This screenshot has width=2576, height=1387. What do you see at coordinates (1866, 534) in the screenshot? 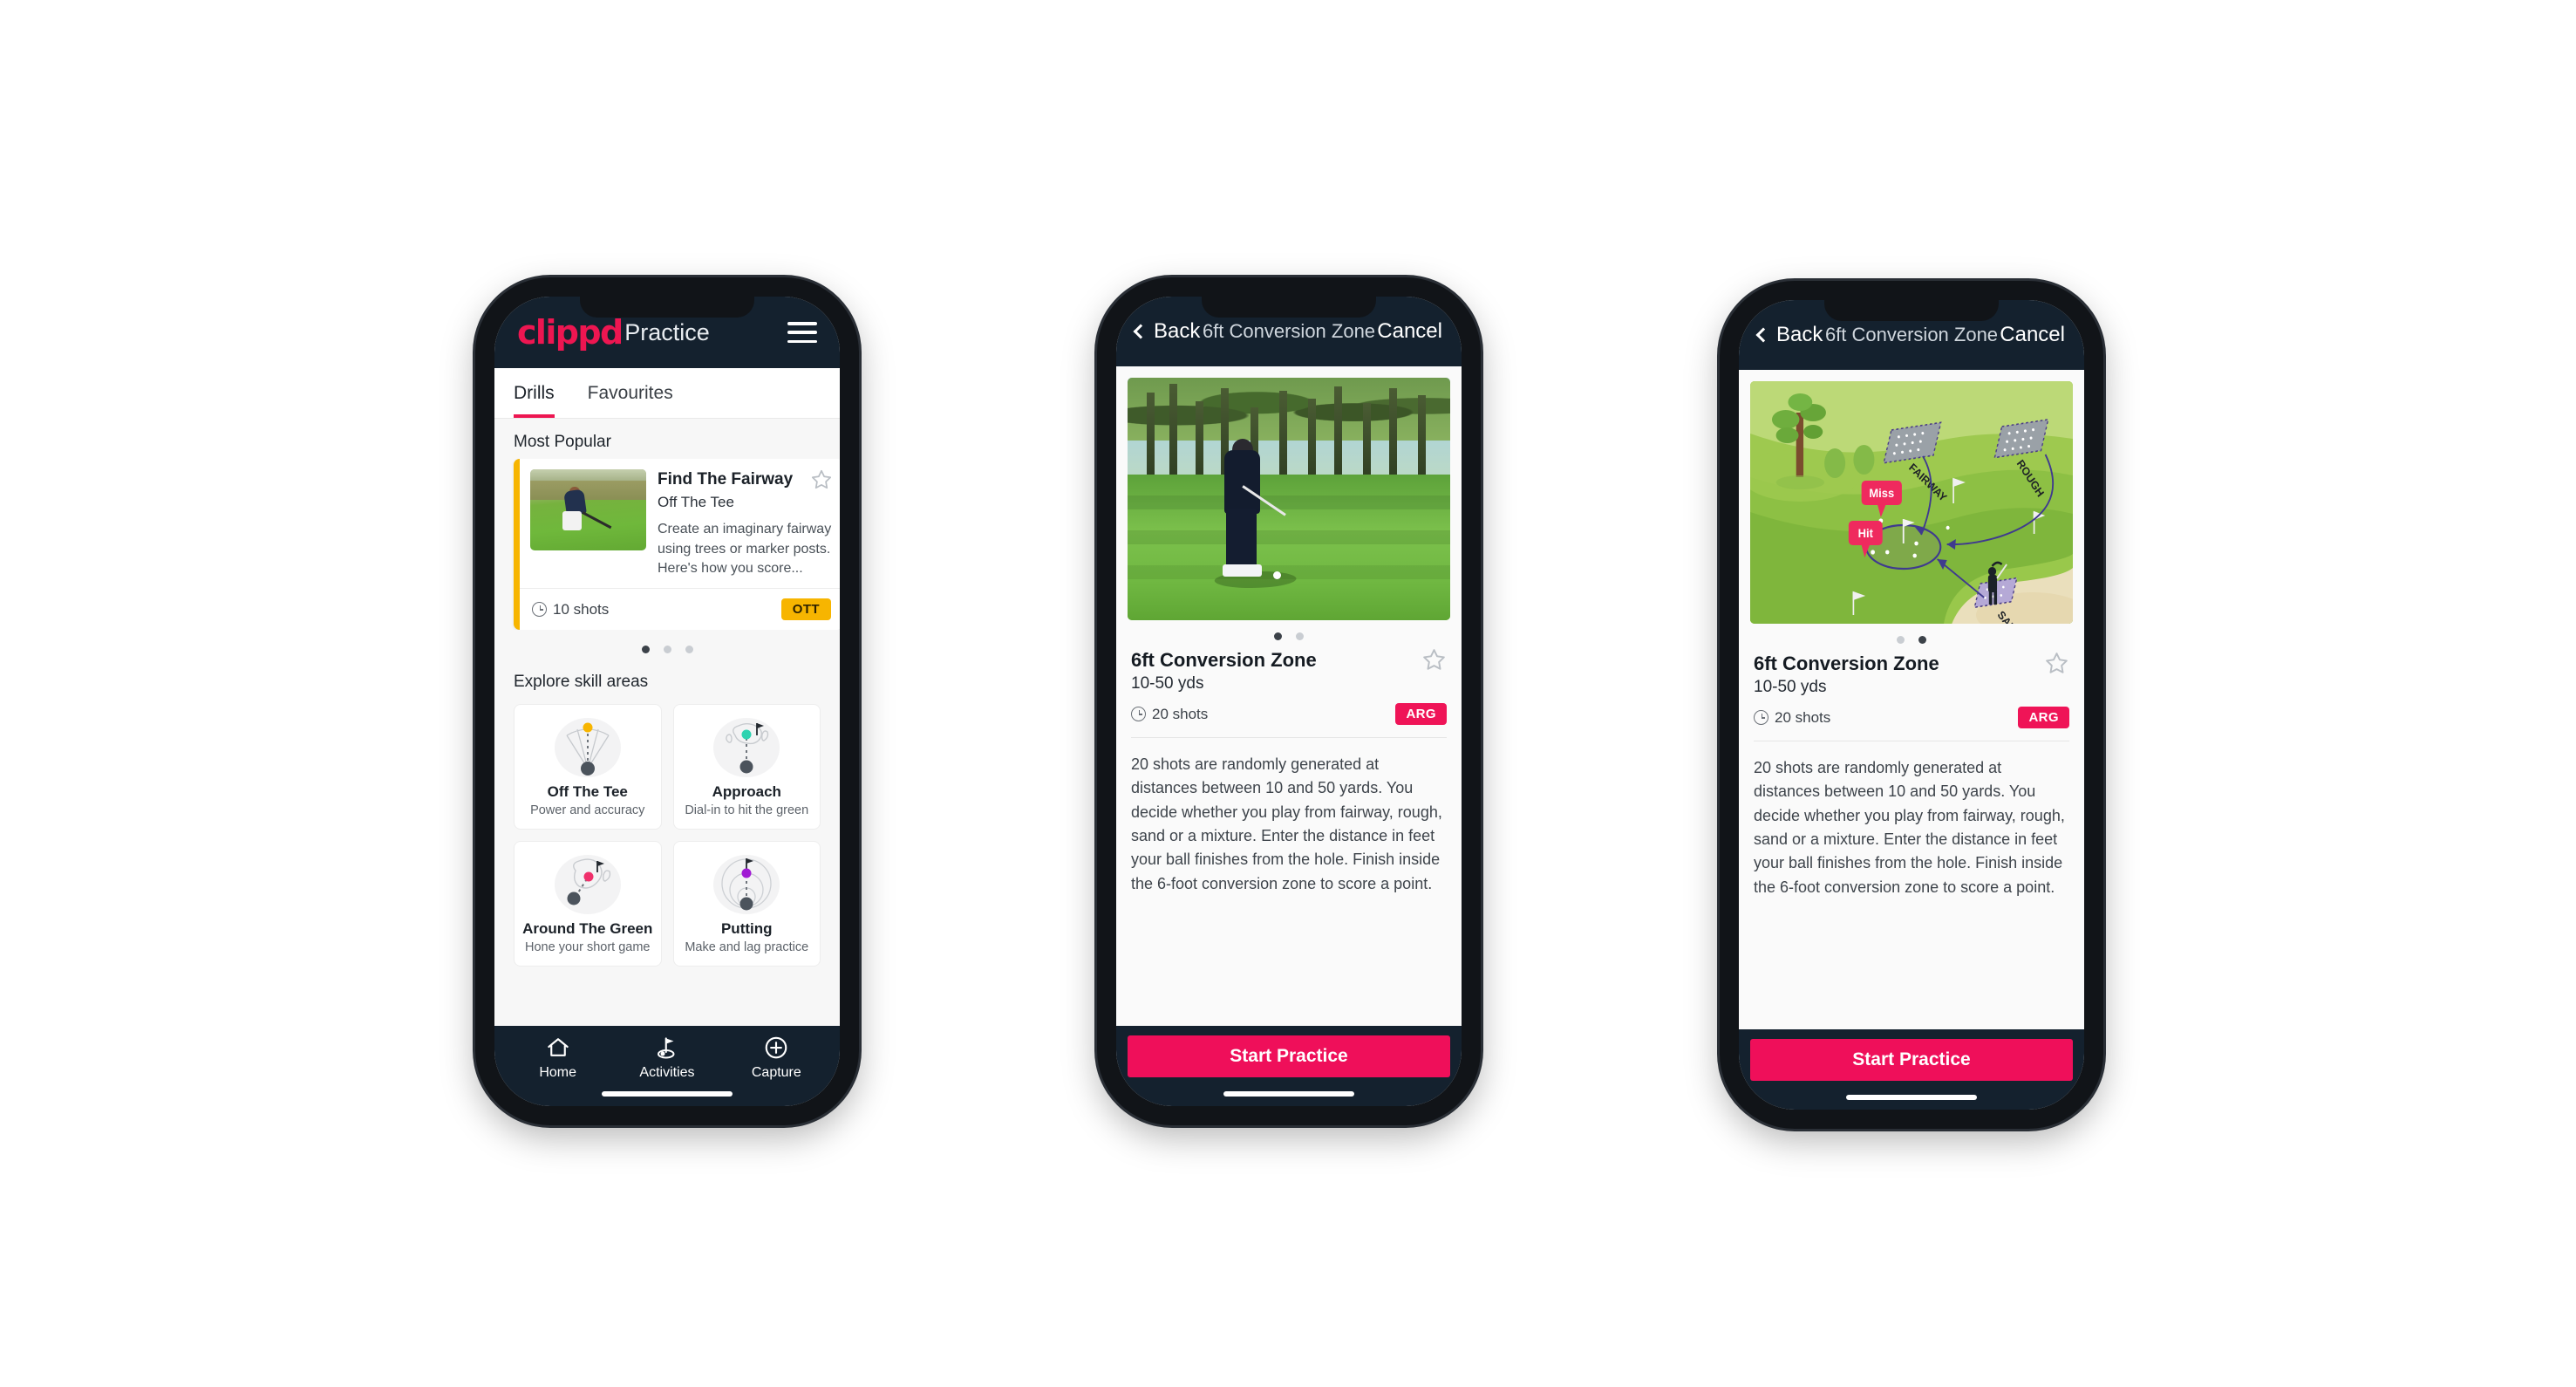
I see `svg-text: Hit` at bounding box center [1866, 534].